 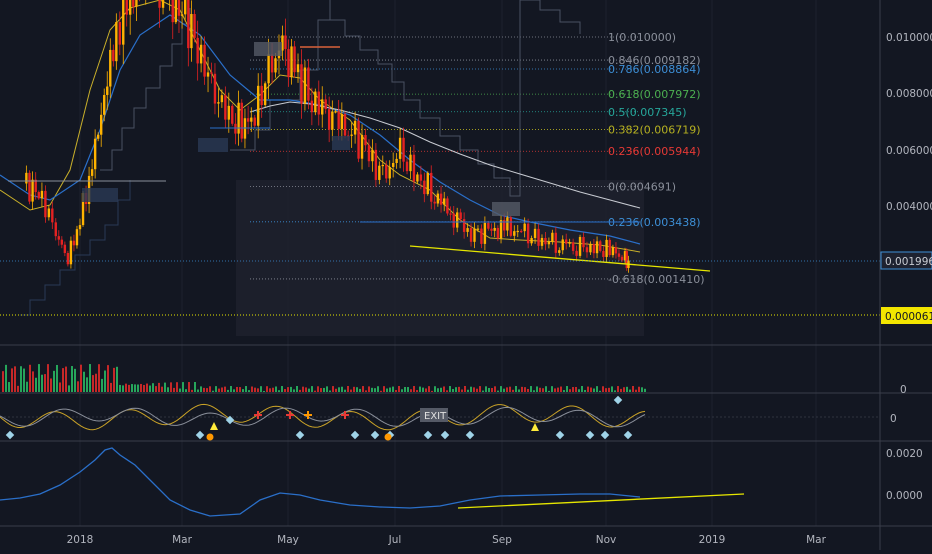 I want to click on fib-level-label: -0.618(0.001410), so click(x=656, y=279).